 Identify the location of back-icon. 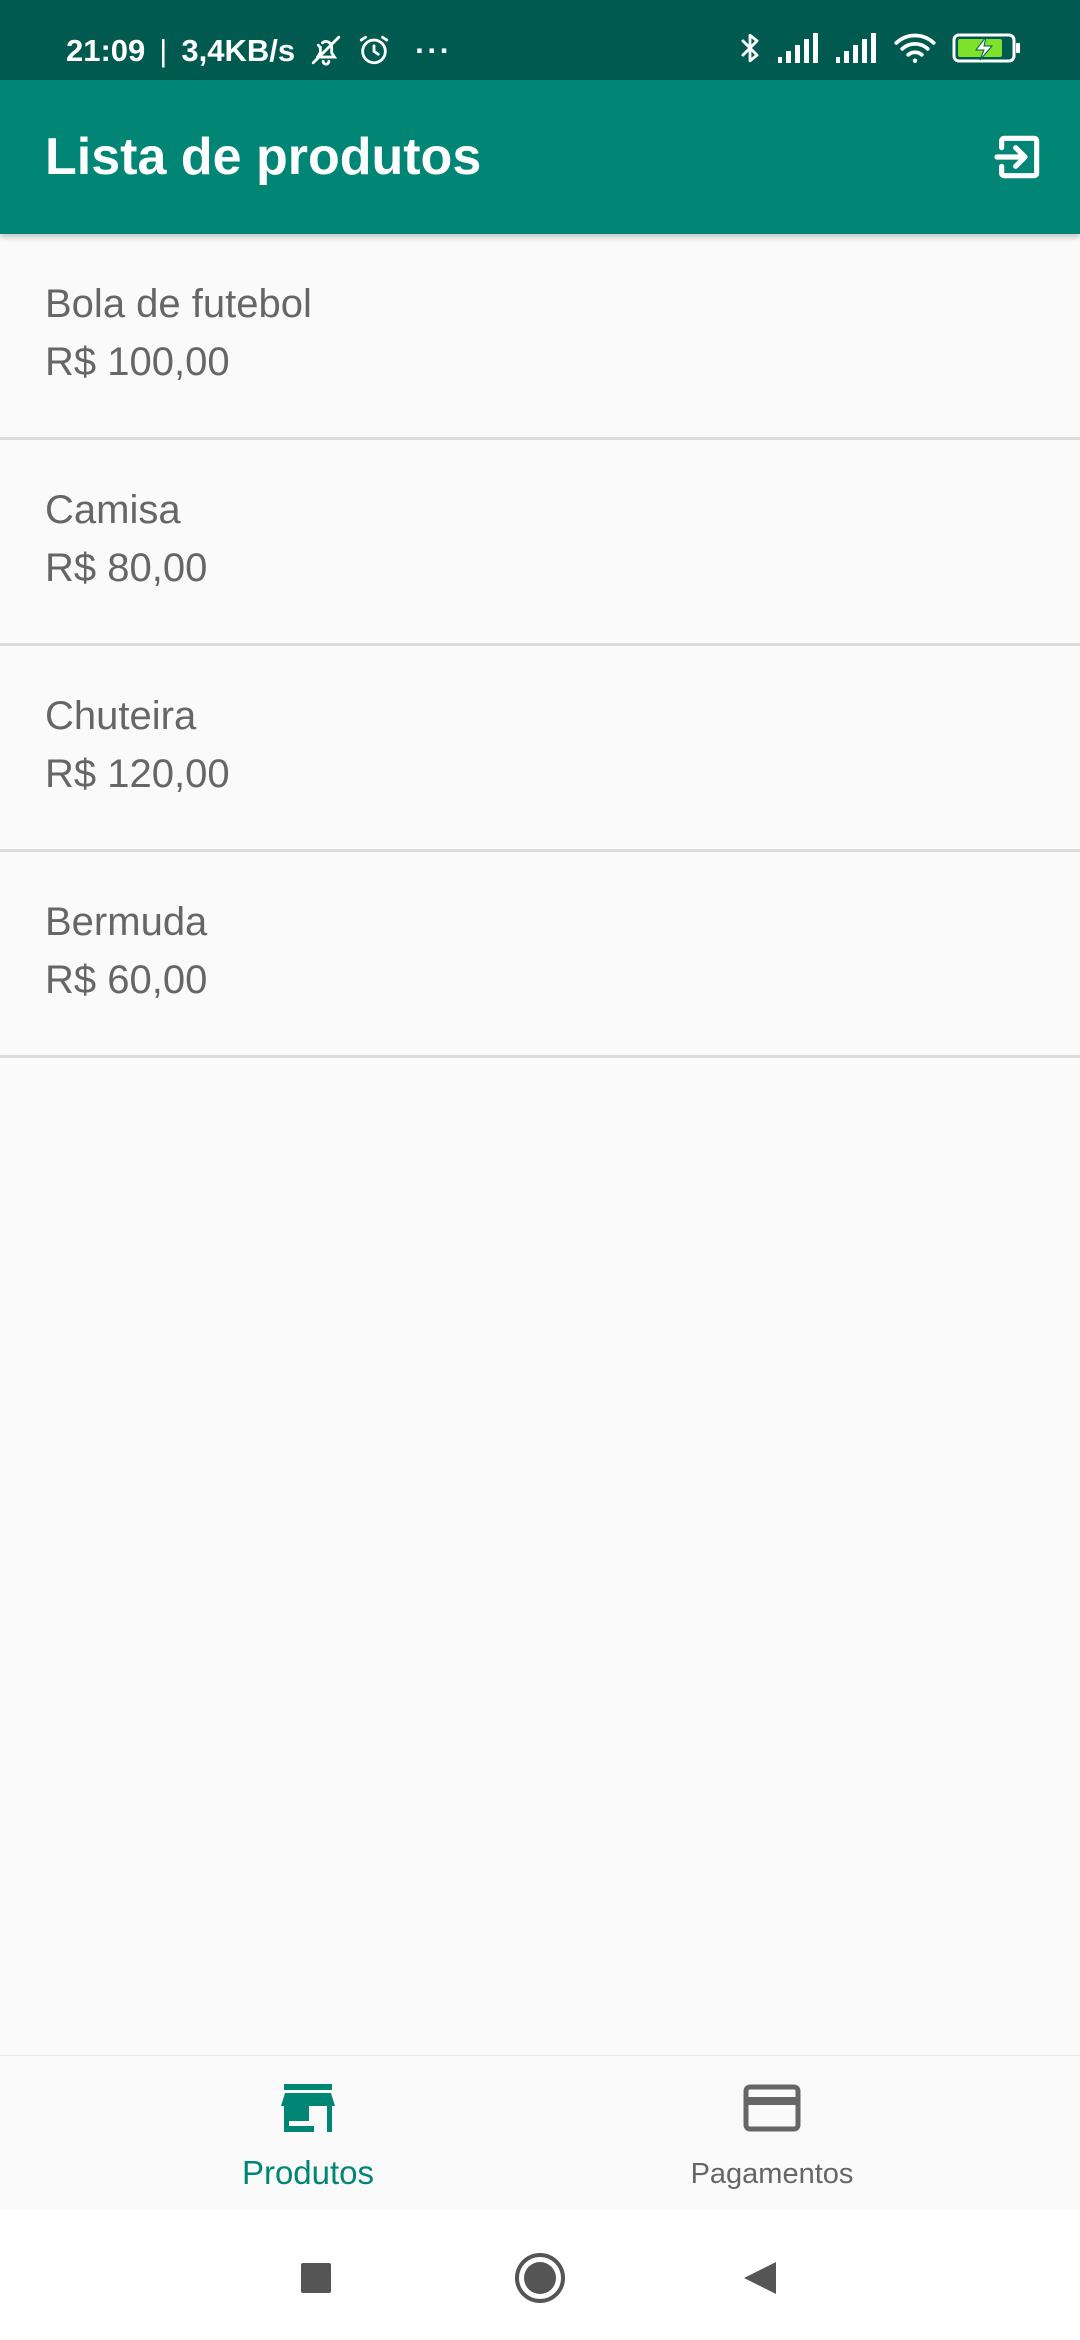
(760, 2278).